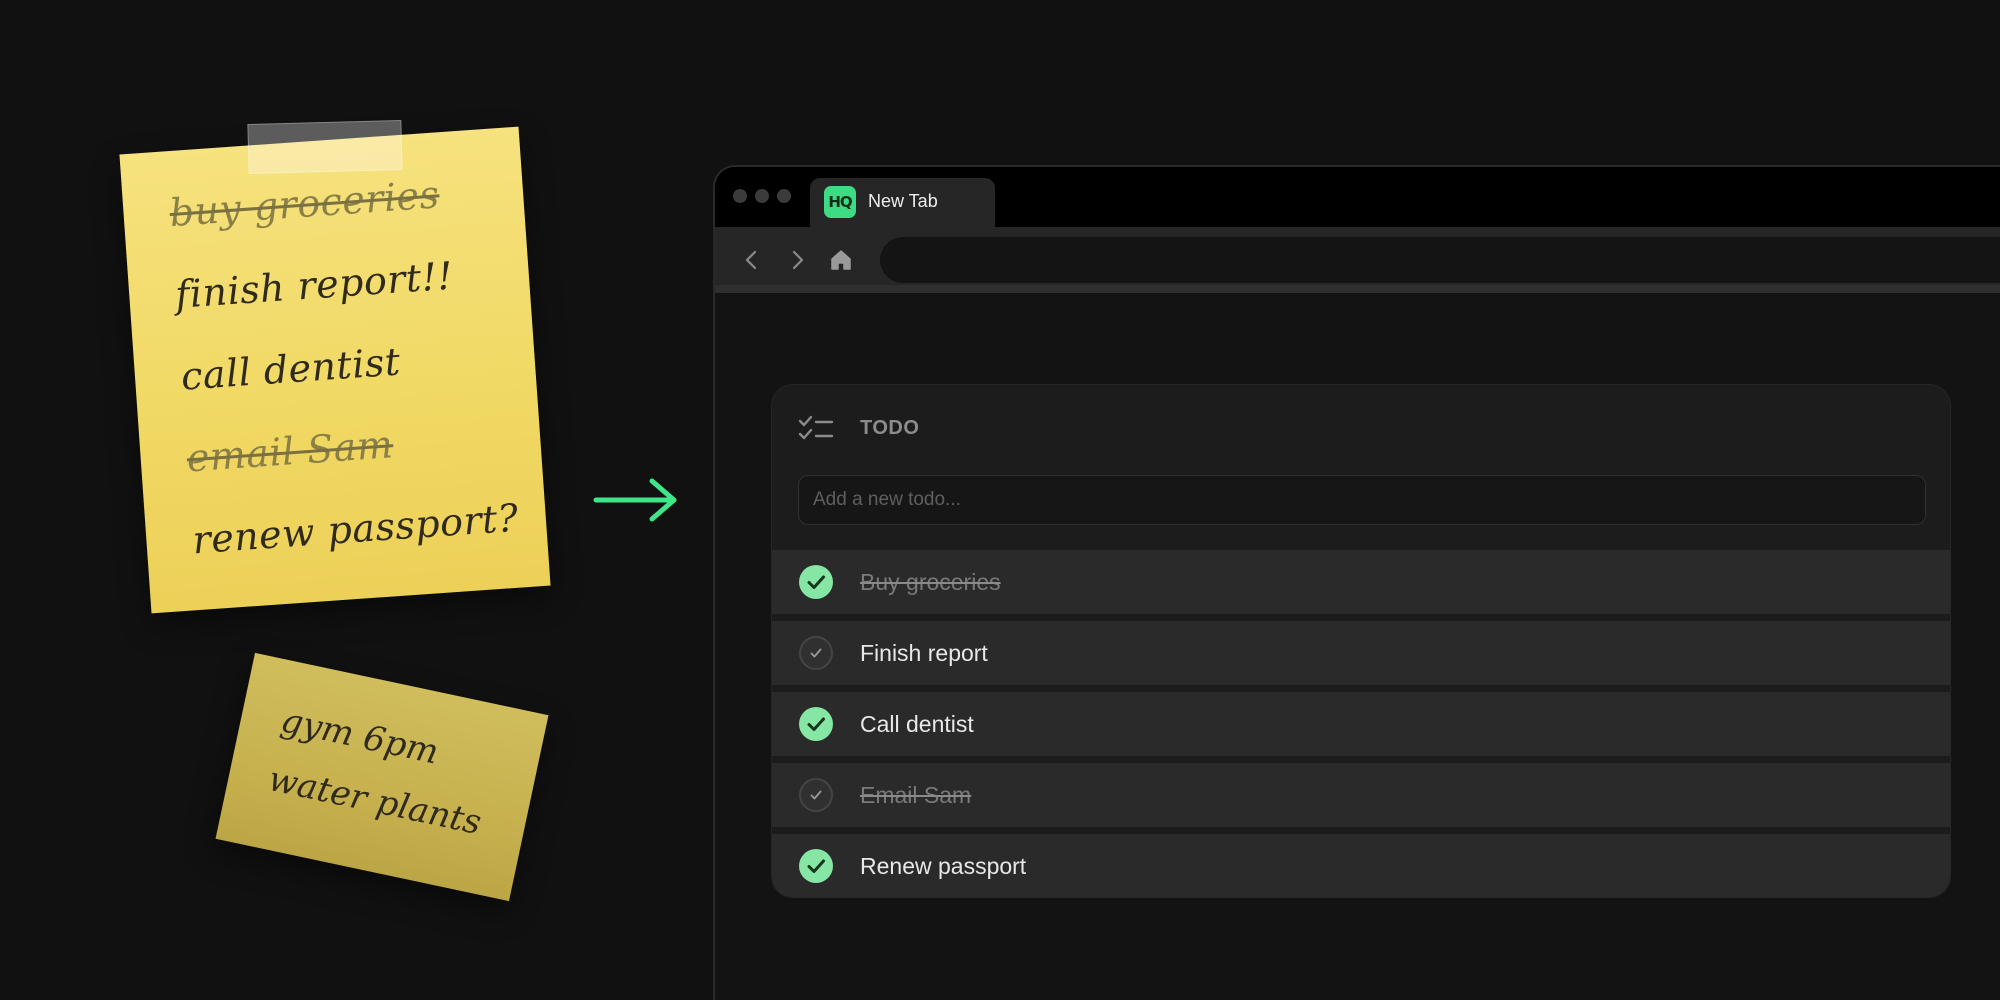 Image resolution: width=2000 pixels, height=1000 pixels. I want to click on tape-strip, so click(325, 147).